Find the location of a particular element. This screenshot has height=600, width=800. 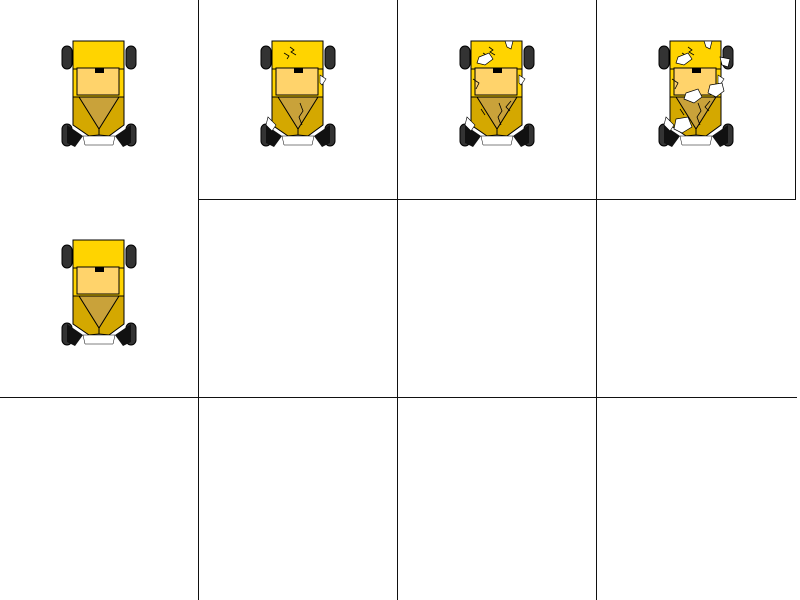

buggy-damage-3-graphic is located at coordinates (696, 93).